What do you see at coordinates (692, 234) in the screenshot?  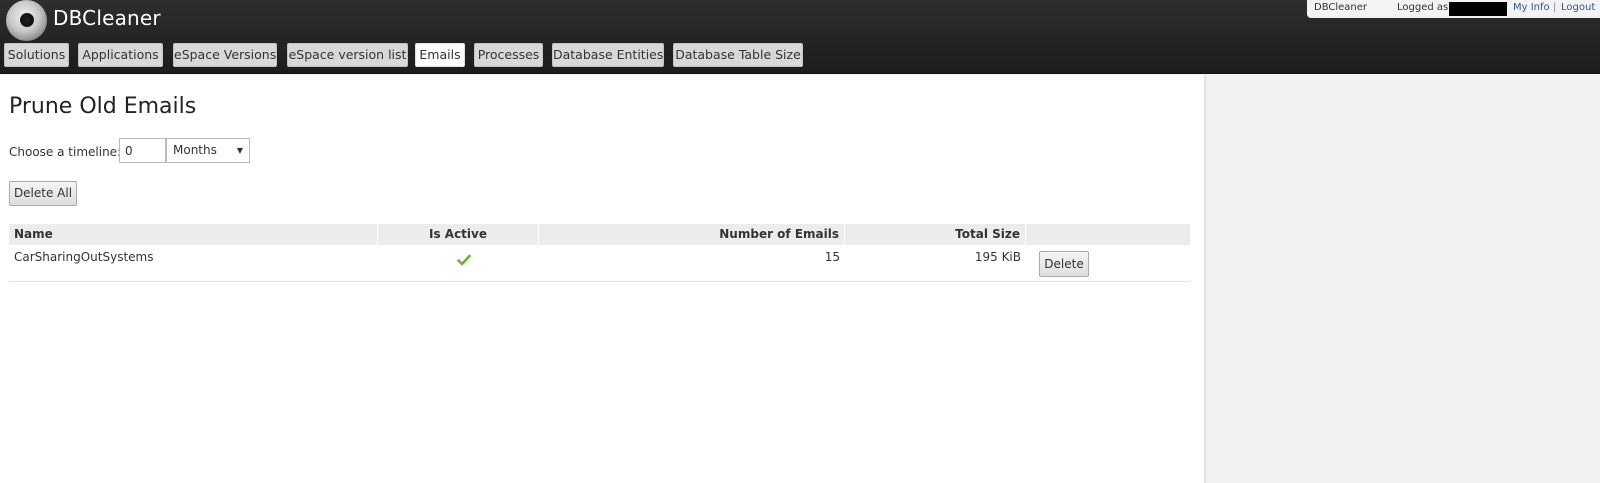 I see `header-number-of-emails: Number of Emails` at bounding box center [692, 234].